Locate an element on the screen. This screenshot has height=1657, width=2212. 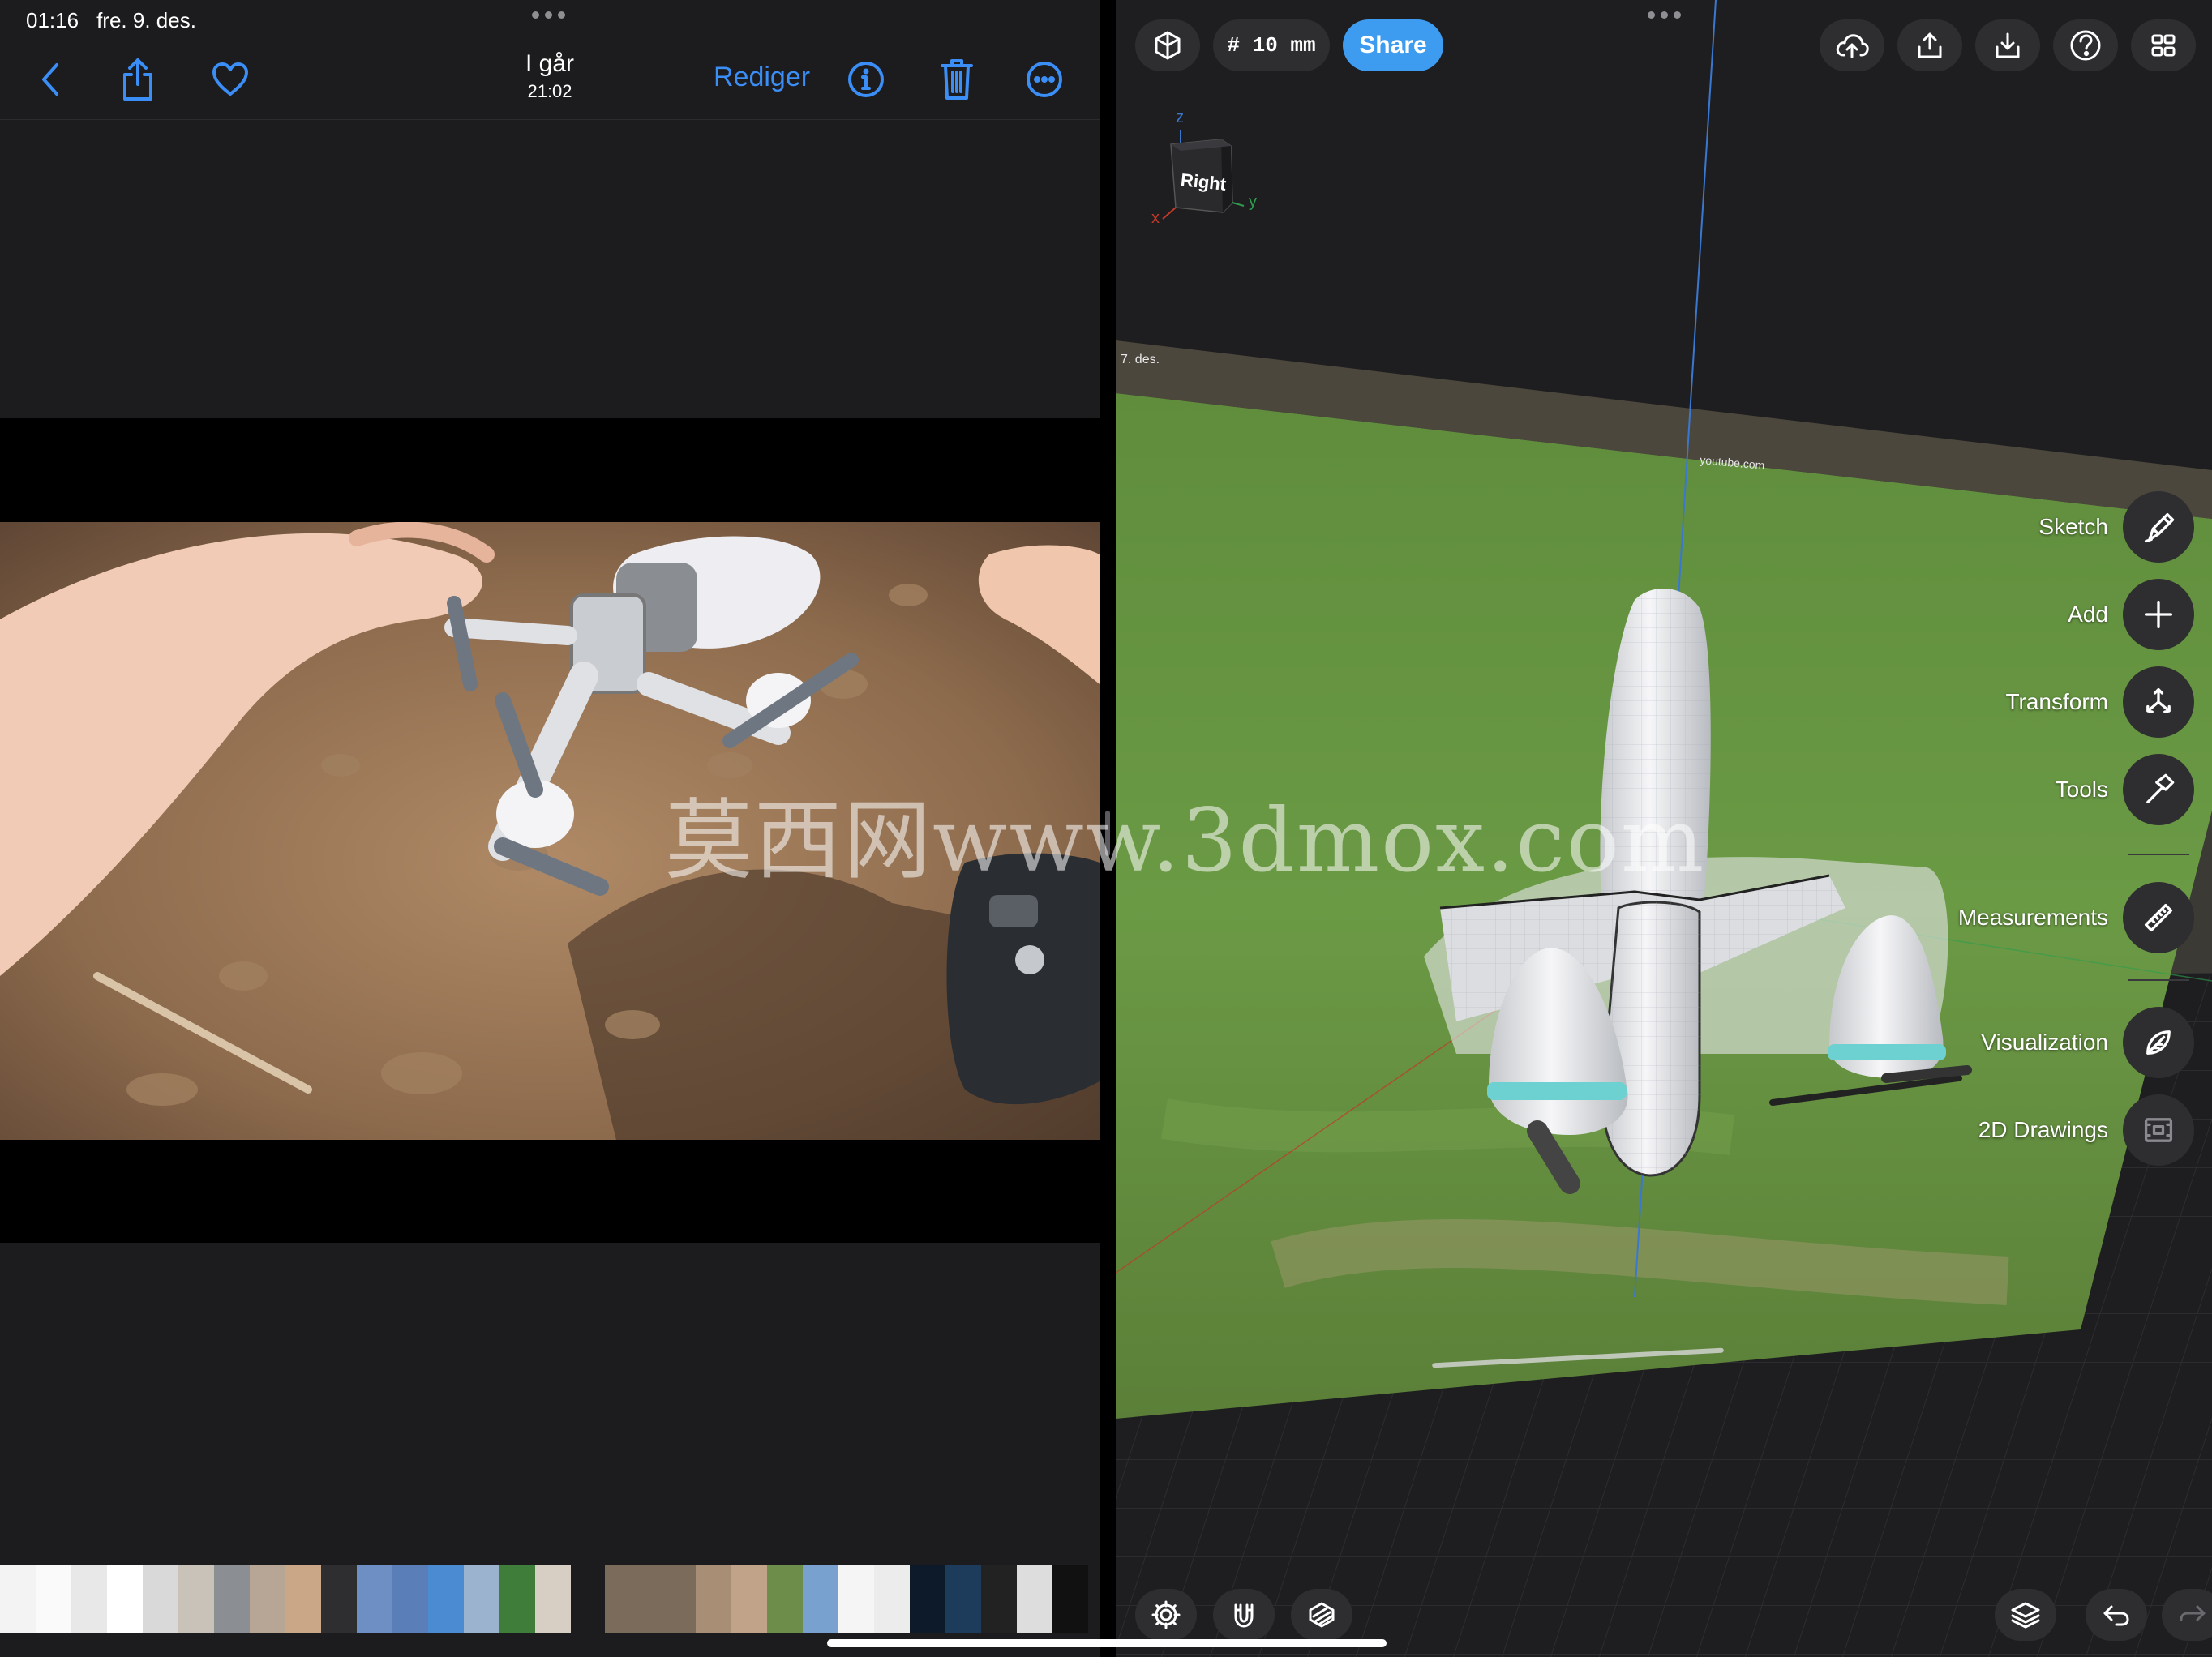
tool-button-add is located at coordinates (2158, 614).